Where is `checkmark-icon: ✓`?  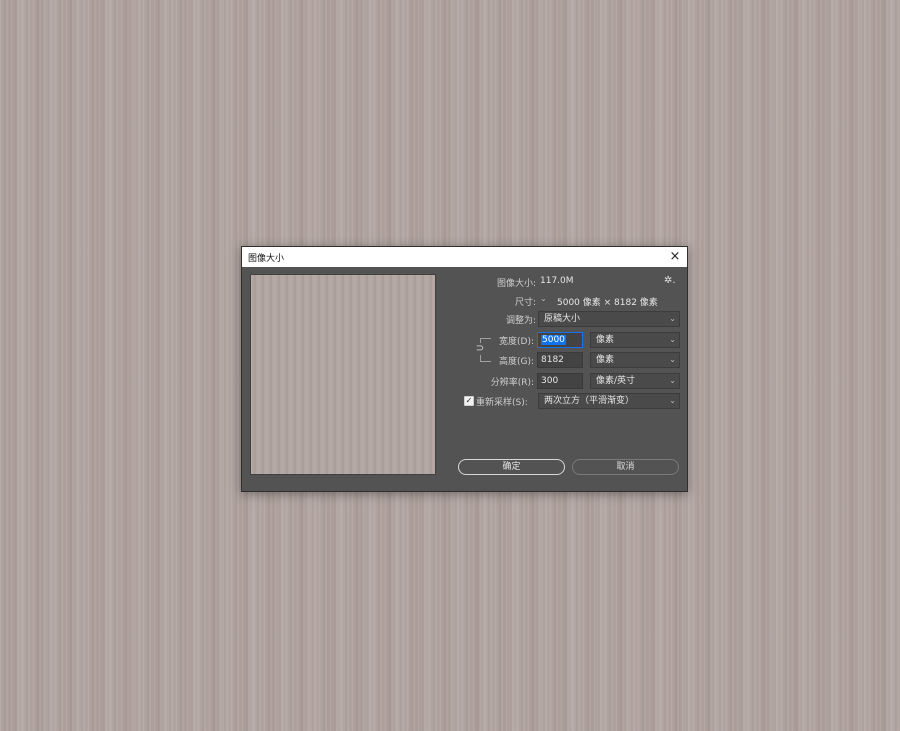 checkmark-icon: ✓ is located at coordinates (469, 400).